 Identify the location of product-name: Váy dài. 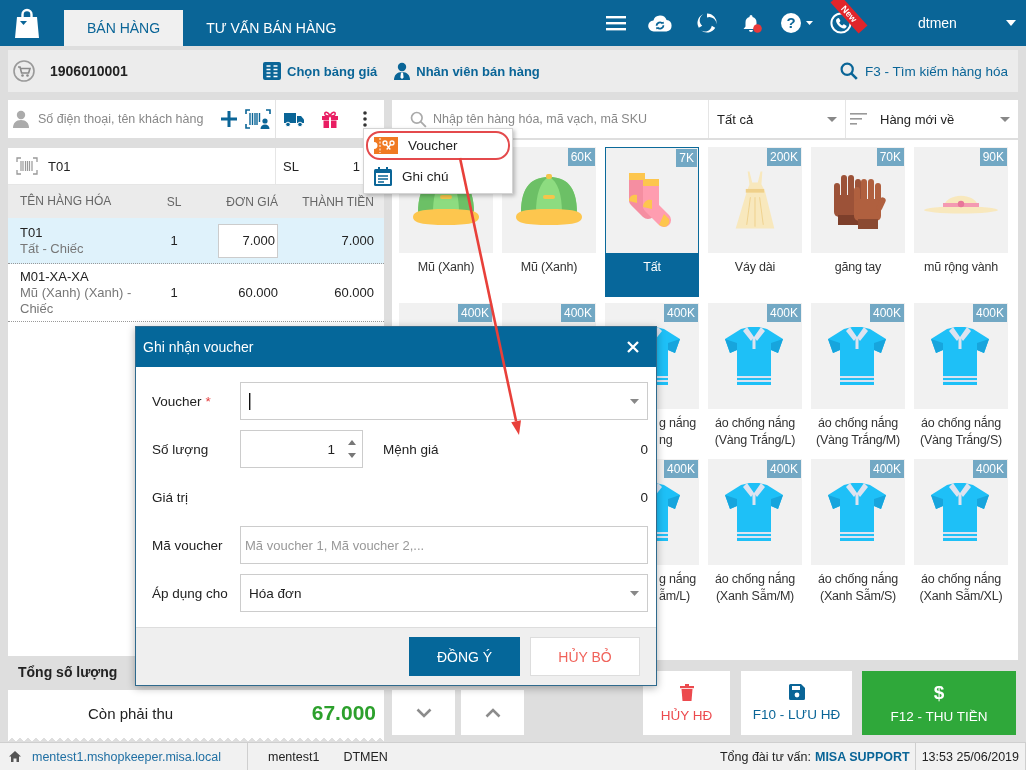
(755, 267).